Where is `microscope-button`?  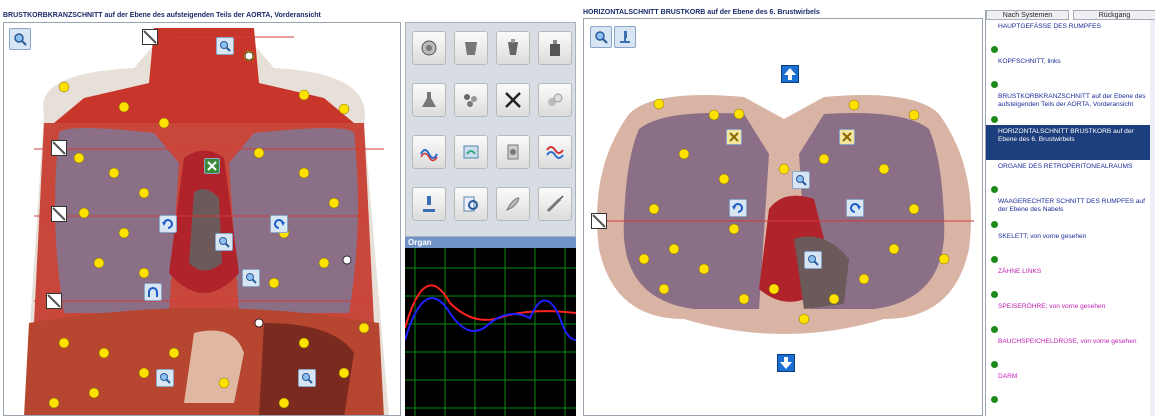 microscope-button is located at coordinates (625, 37).